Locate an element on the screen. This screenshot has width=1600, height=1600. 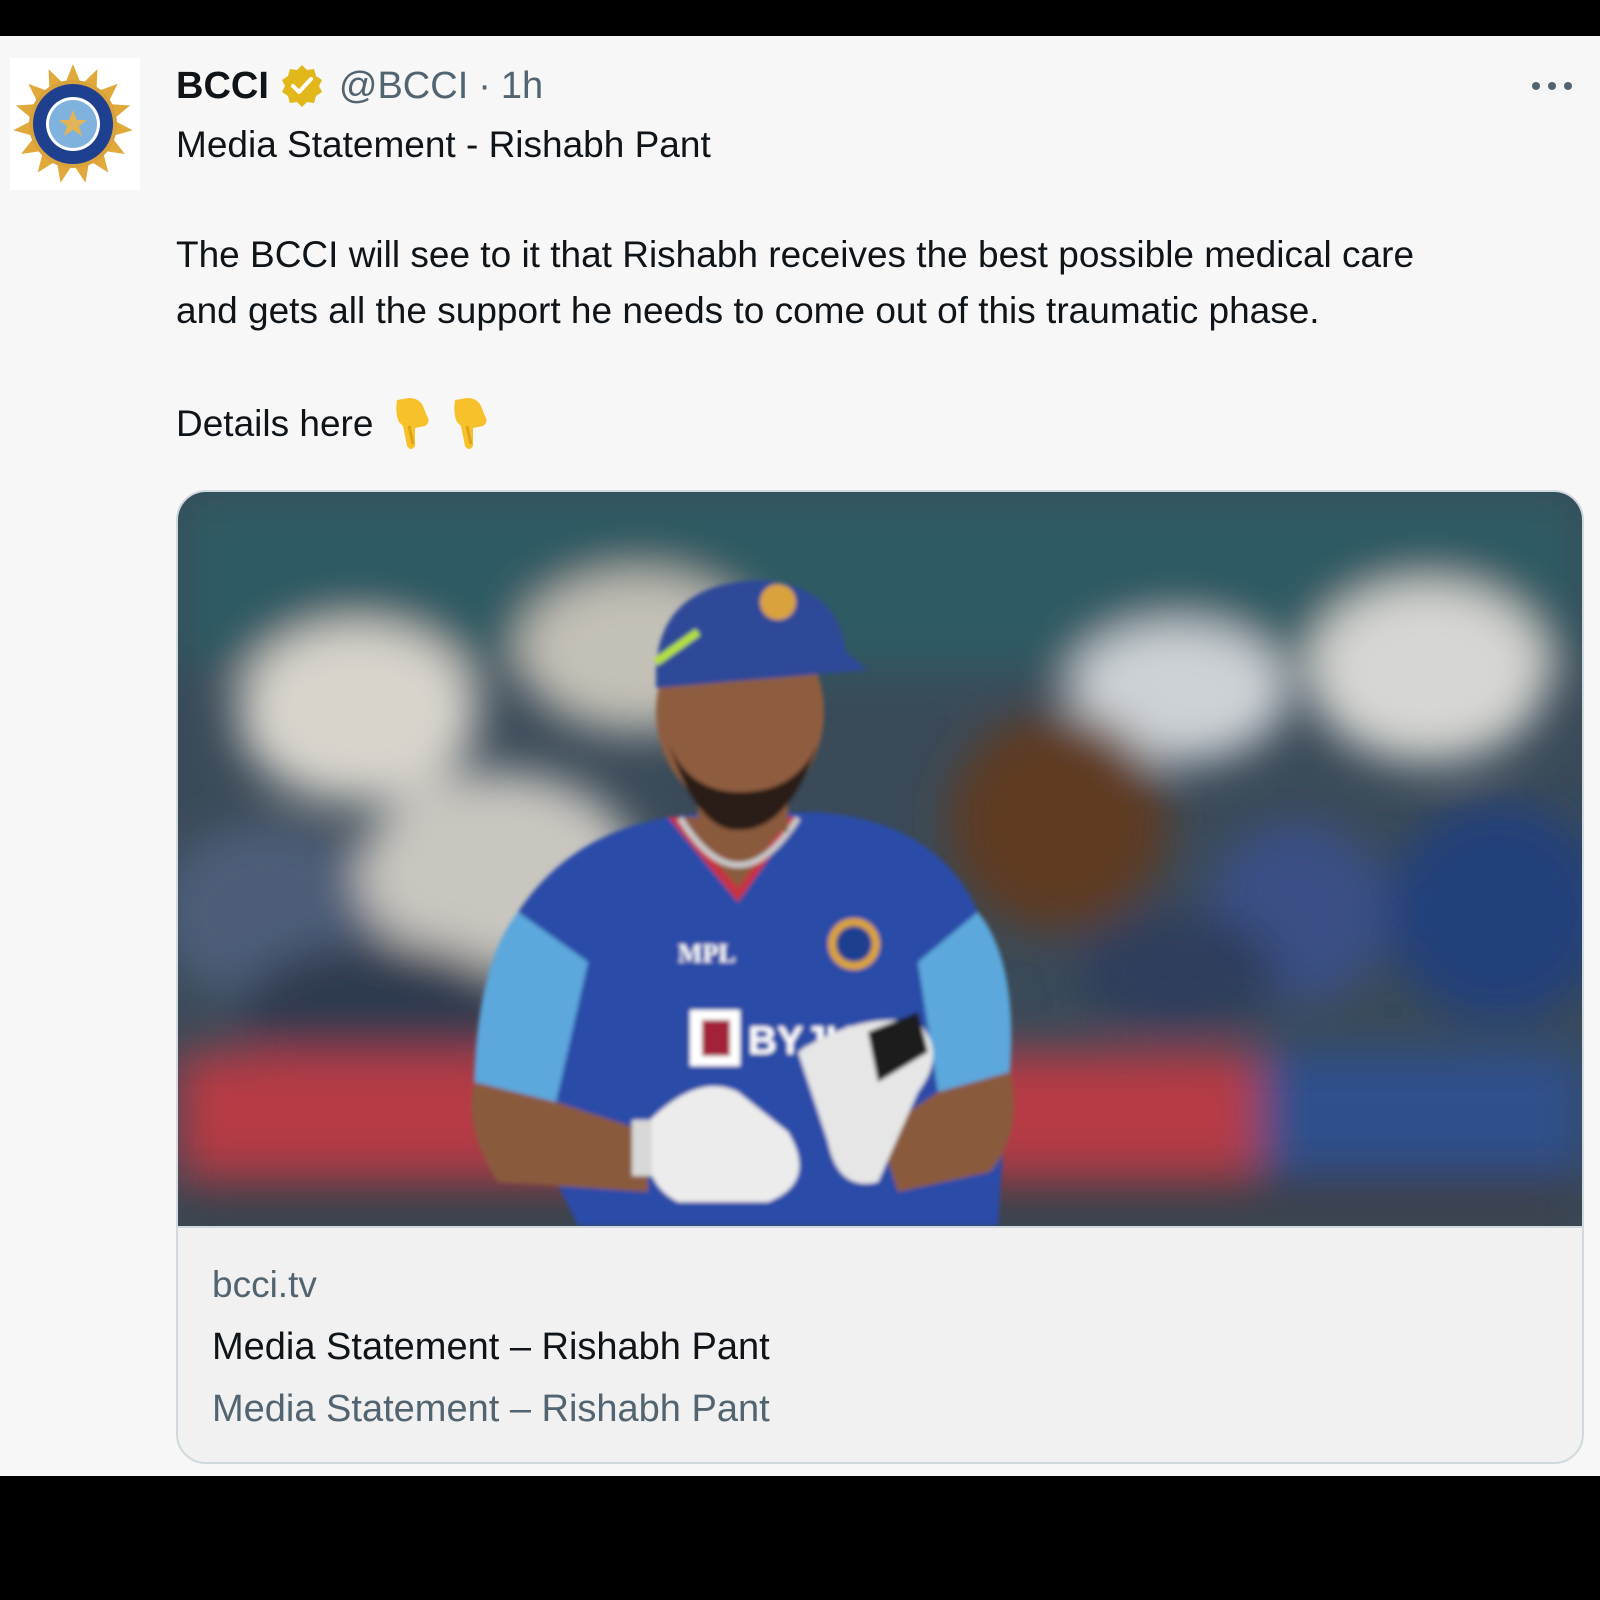
bcci-logo-avatar is located at coordinates (75, 124).